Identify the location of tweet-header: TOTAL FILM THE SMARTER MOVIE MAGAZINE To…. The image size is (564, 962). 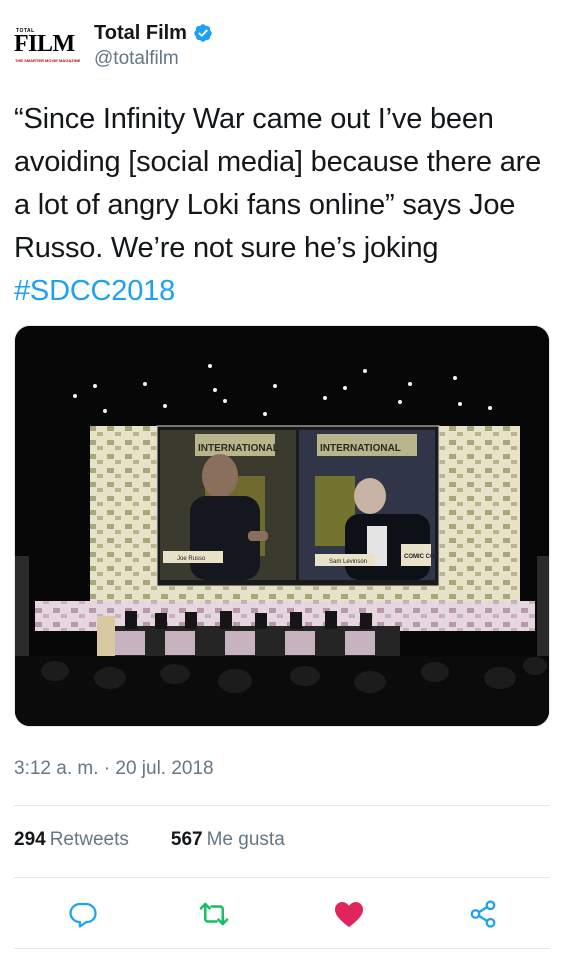
(282, 44).